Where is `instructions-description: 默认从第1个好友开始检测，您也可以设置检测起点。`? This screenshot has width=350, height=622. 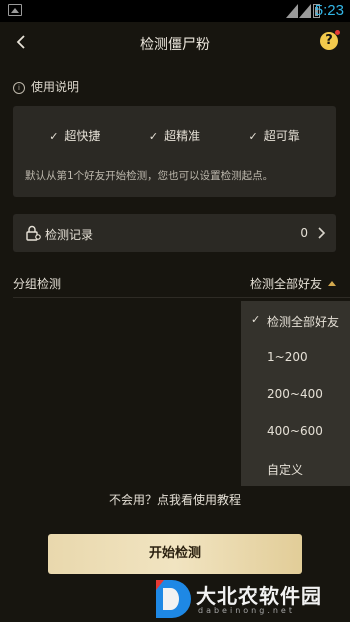 instructions-description: 默认从第1个好友开始检测，您也可以设置检测起点。 is located at coordinates (149, 176).